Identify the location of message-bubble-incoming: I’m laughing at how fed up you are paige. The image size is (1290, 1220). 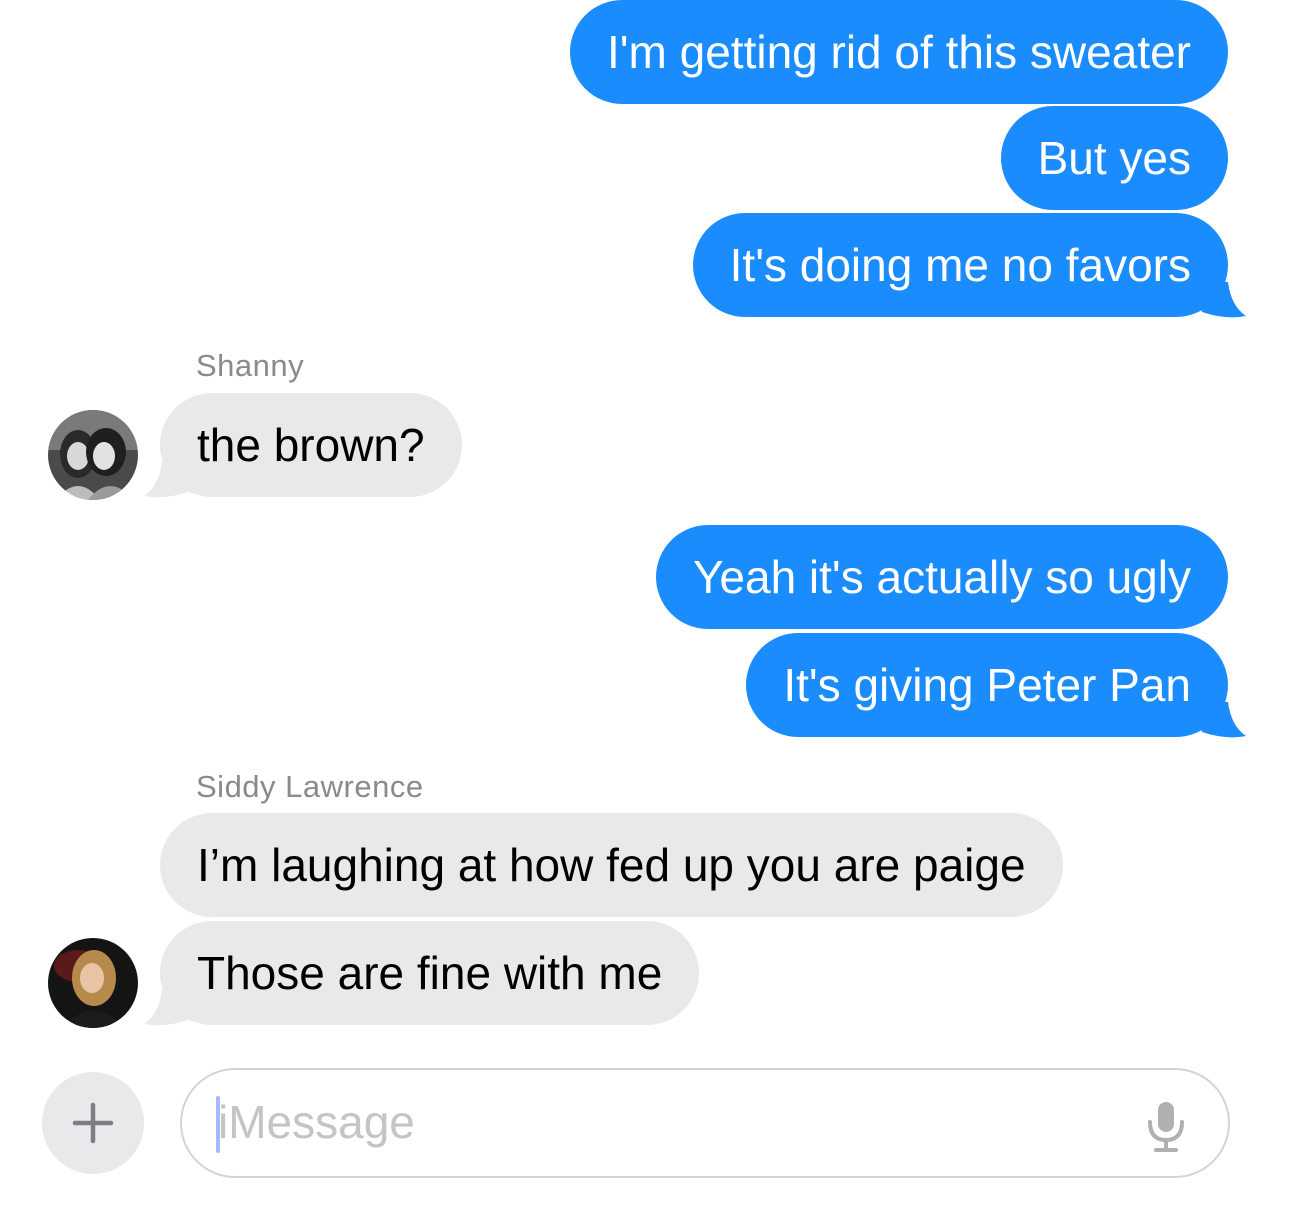
(611, 865).